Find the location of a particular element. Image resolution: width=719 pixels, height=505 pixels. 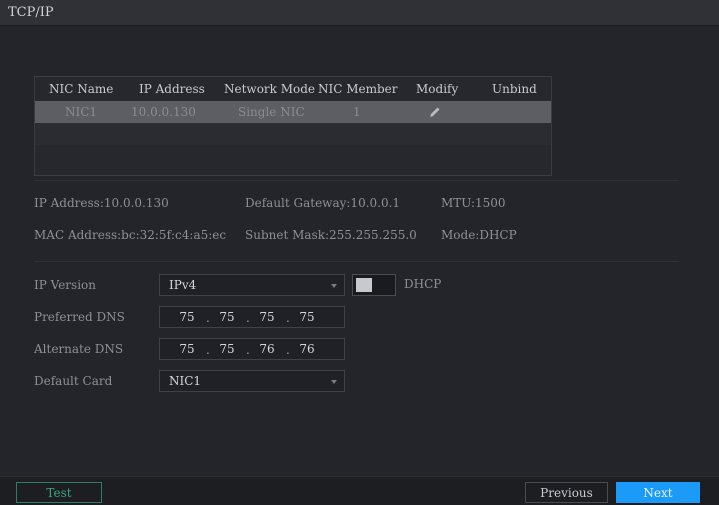

header-unbind: Unbind is located at coordinates (514, 89).